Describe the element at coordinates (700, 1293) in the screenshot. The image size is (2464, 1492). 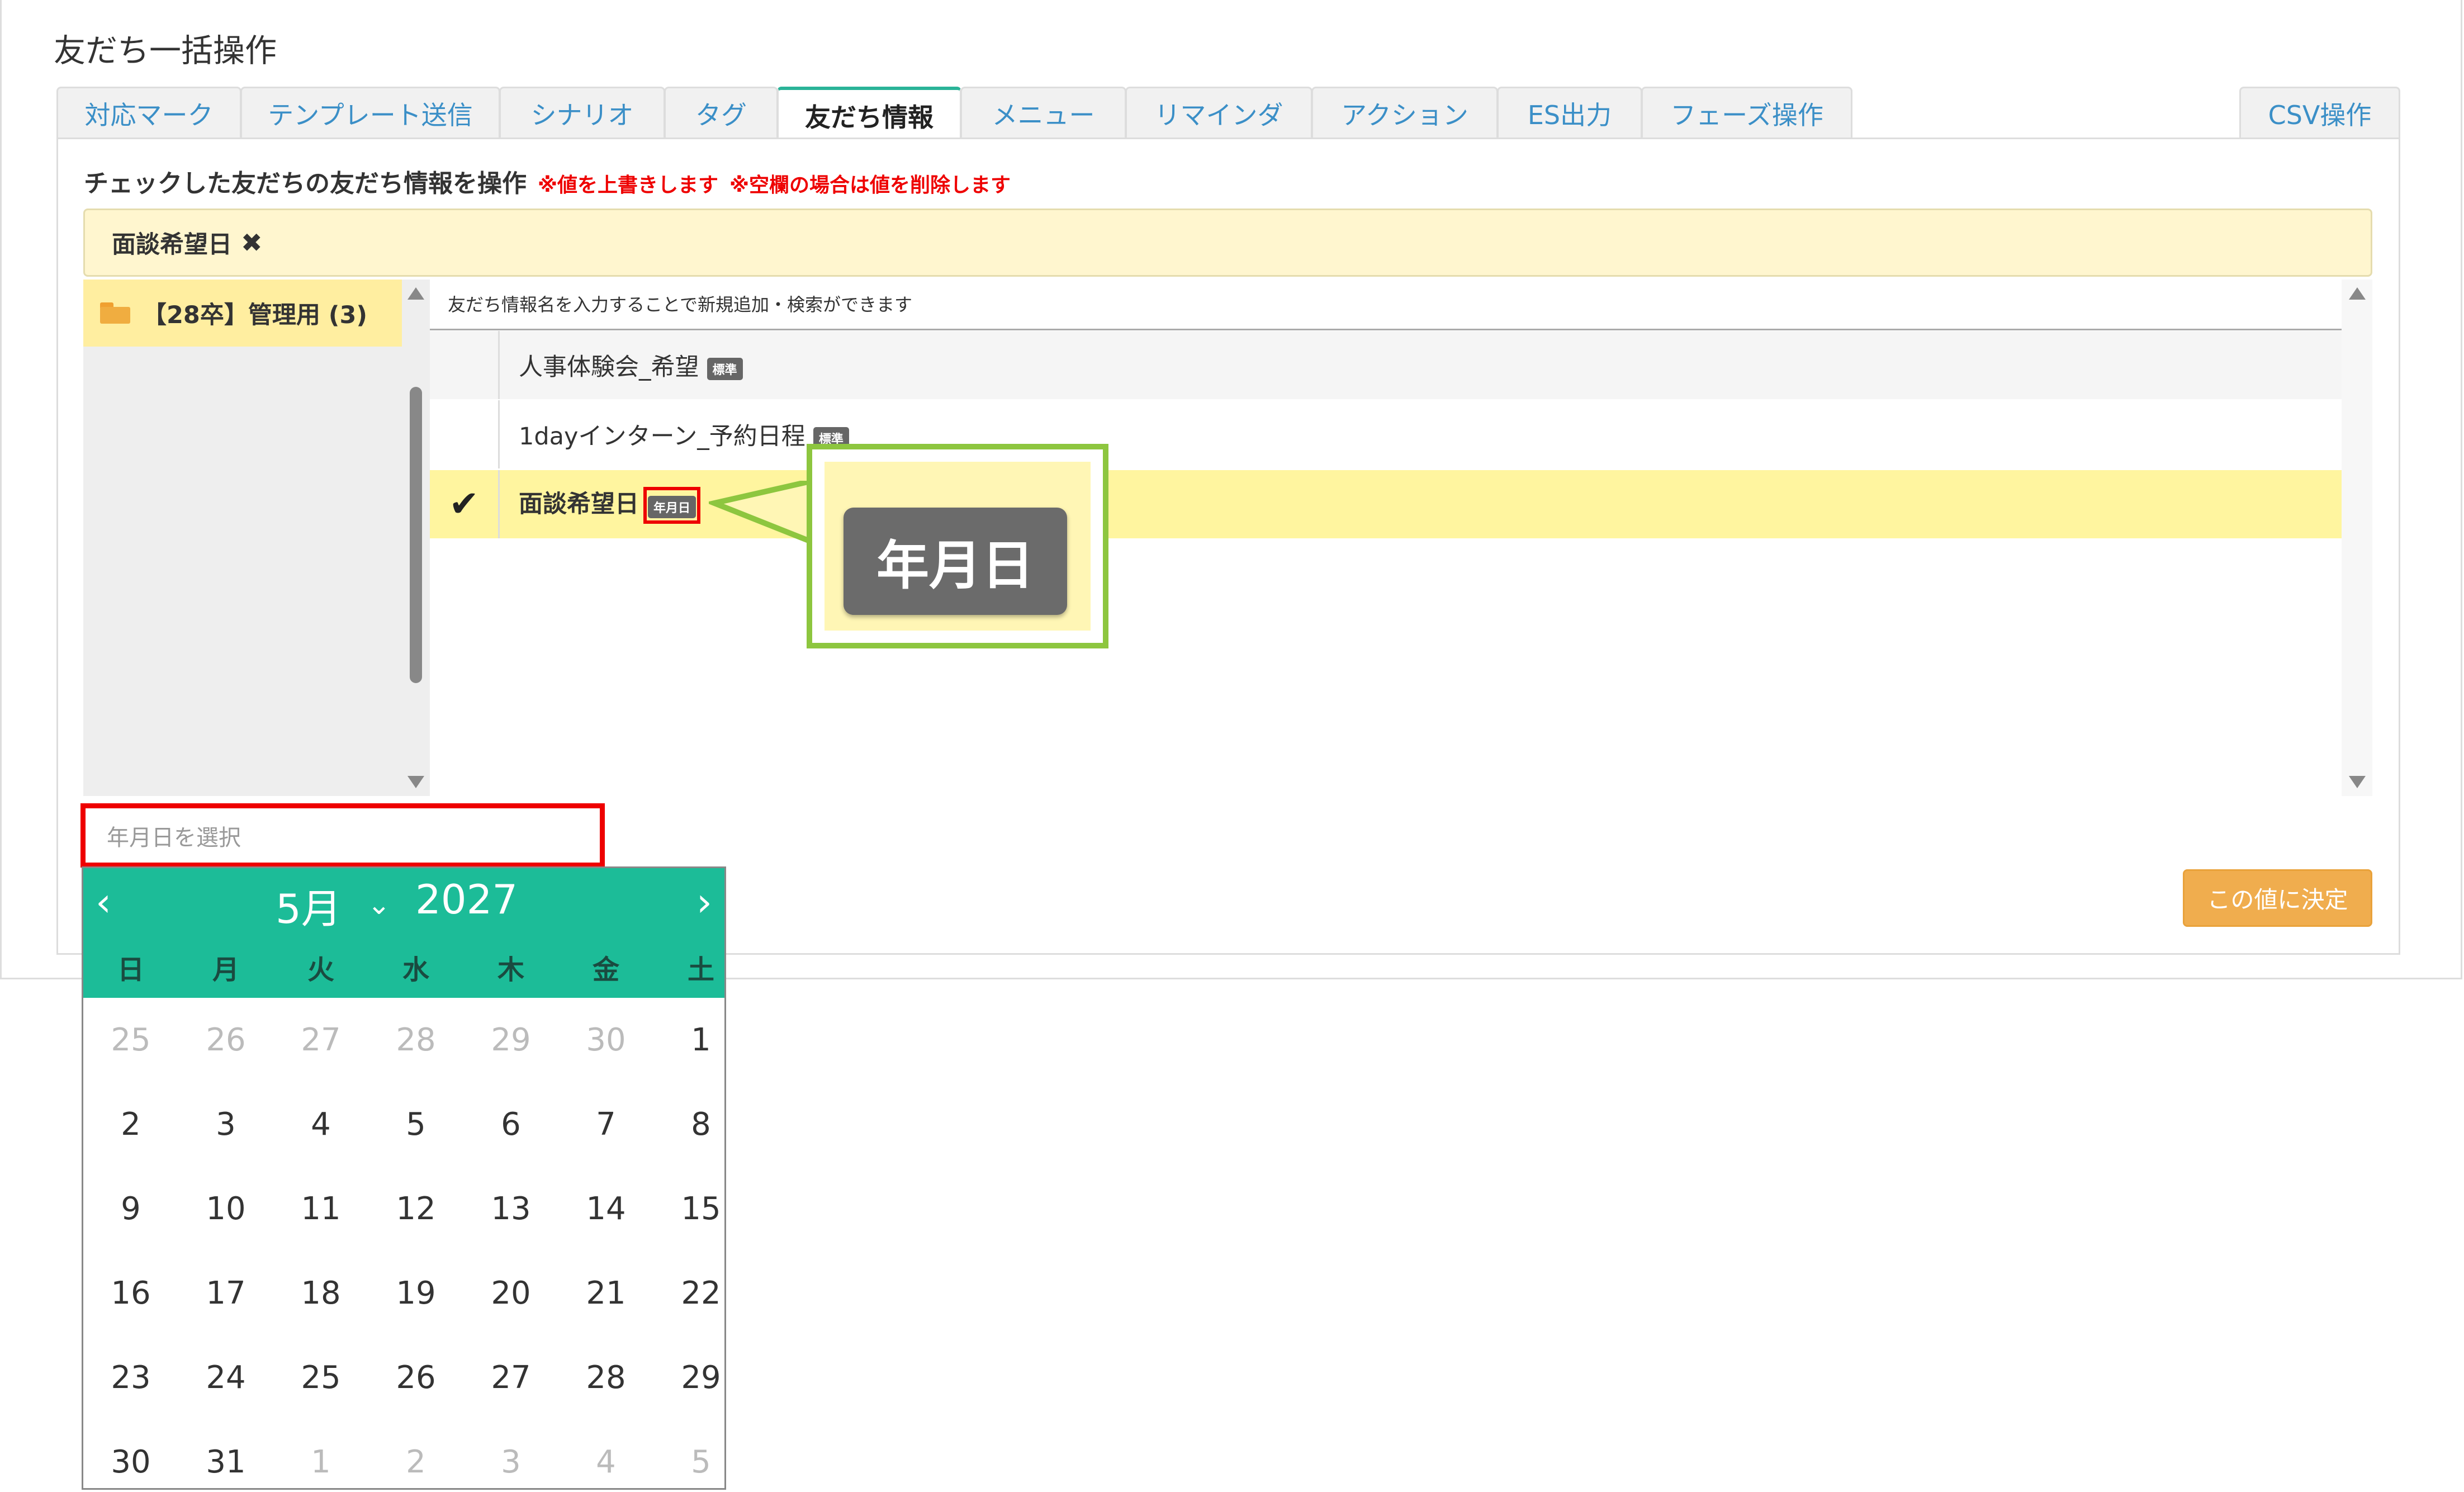
I see `calendar-day: 22` at that location.